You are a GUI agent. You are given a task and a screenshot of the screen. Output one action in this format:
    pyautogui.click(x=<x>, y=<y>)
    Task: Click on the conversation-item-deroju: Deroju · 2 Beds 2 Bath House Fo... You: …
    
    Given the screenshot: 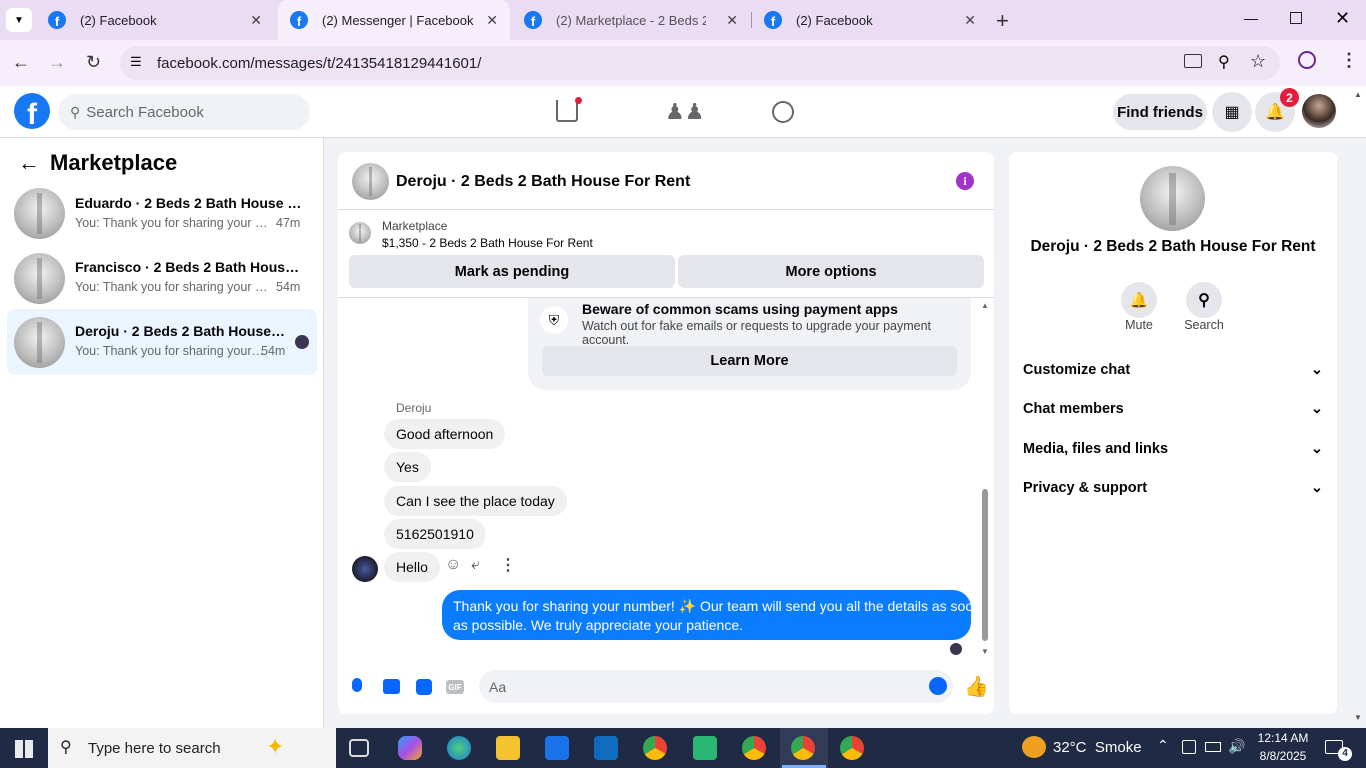 What is the action you would take?
    pyautogui.click(x=162, y=342)
    